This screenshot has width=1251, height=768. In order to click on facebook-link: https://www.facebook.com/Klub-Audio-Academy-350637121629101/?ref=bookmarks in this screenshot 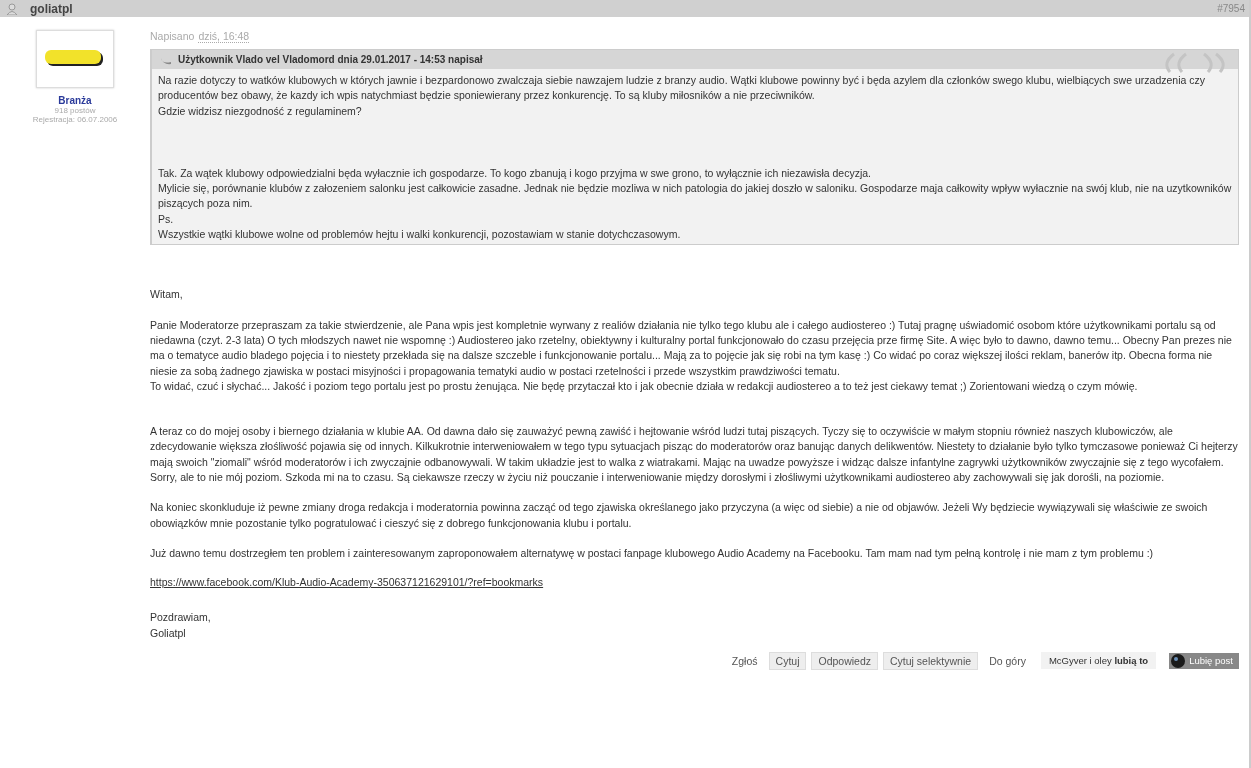, I will do `click(347, 582)`.